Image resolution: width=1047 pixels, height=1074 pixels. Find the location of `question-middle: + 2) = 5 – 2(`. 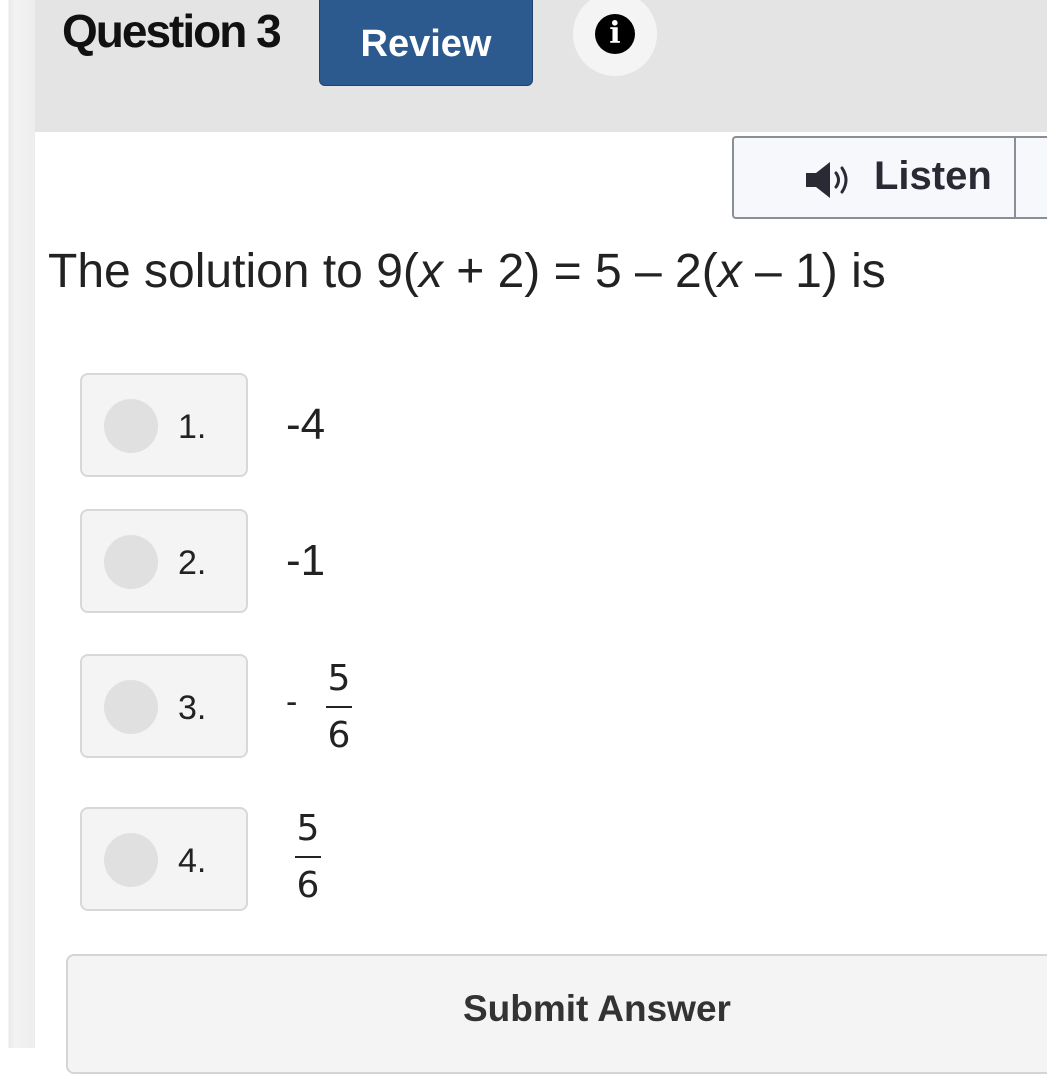

question-middle: + 2) = 5 – 2( is located at coordinates (580, 271).